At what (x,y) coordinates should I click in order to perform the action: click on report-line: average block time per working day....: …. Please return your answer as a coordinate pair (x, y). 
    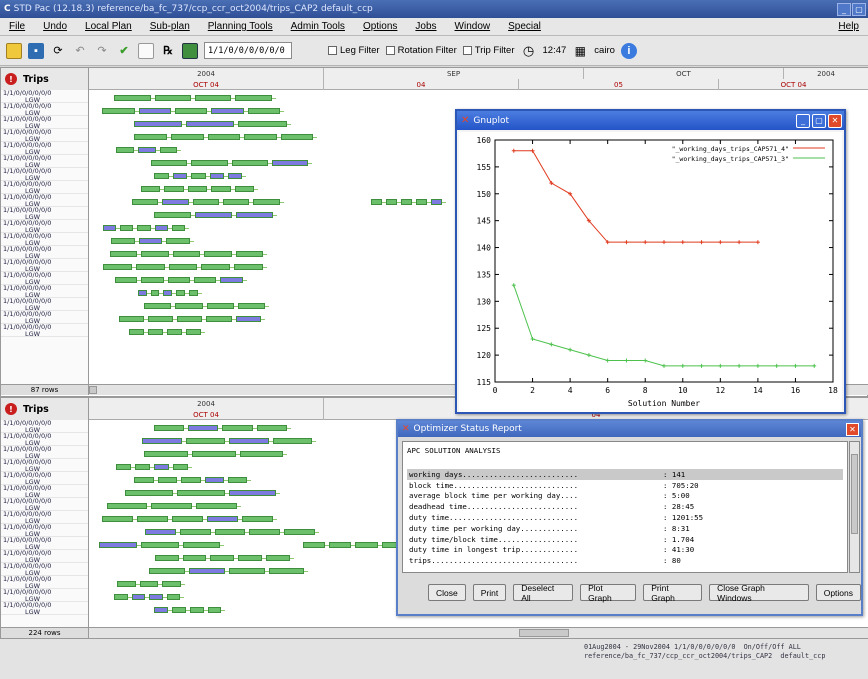
    Looking at the image, I should click on (625, 496).